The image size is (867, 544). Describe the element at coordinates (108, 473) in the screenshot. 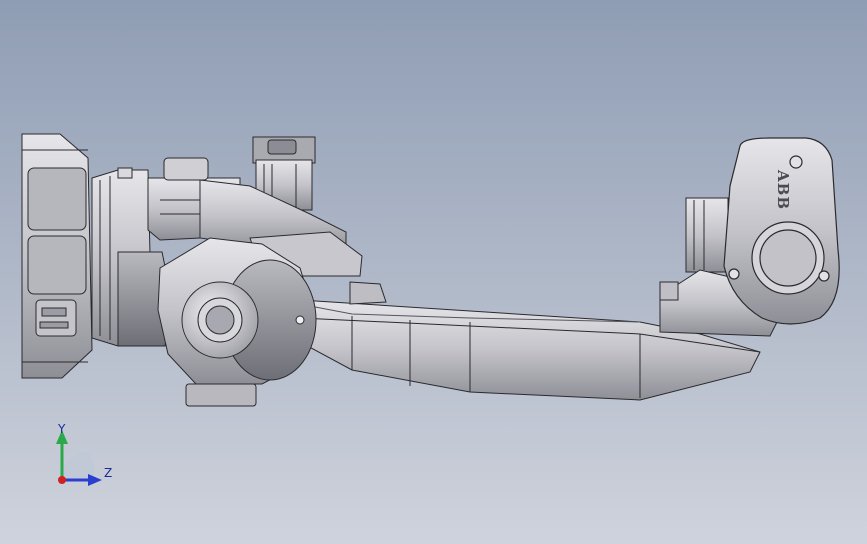

I see `z-axis-label: Z` at that location.